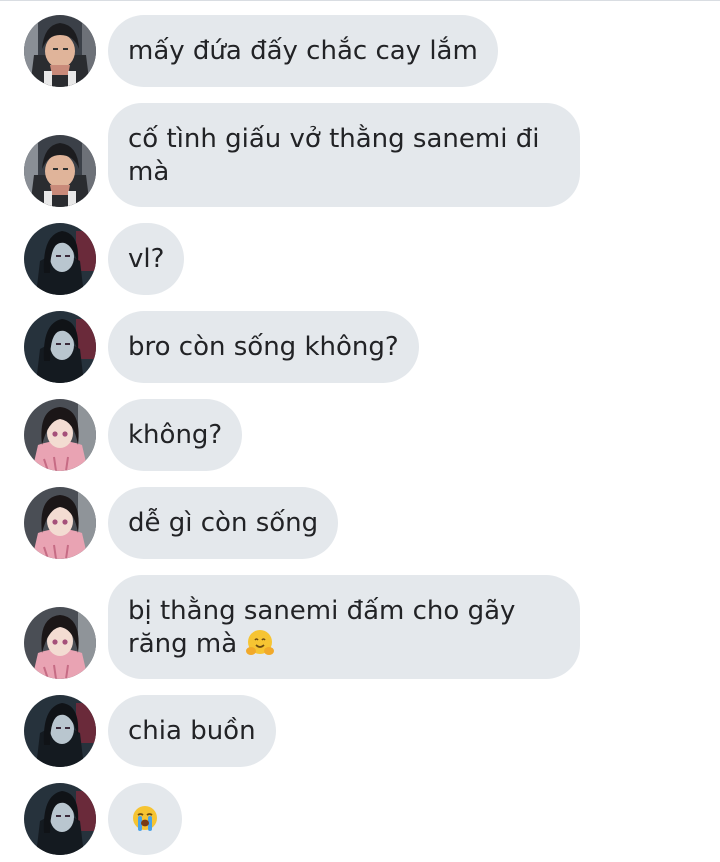 This screenshot has height=862, width=720. I want to click on hugging-face-emoji, so click(260, 643).